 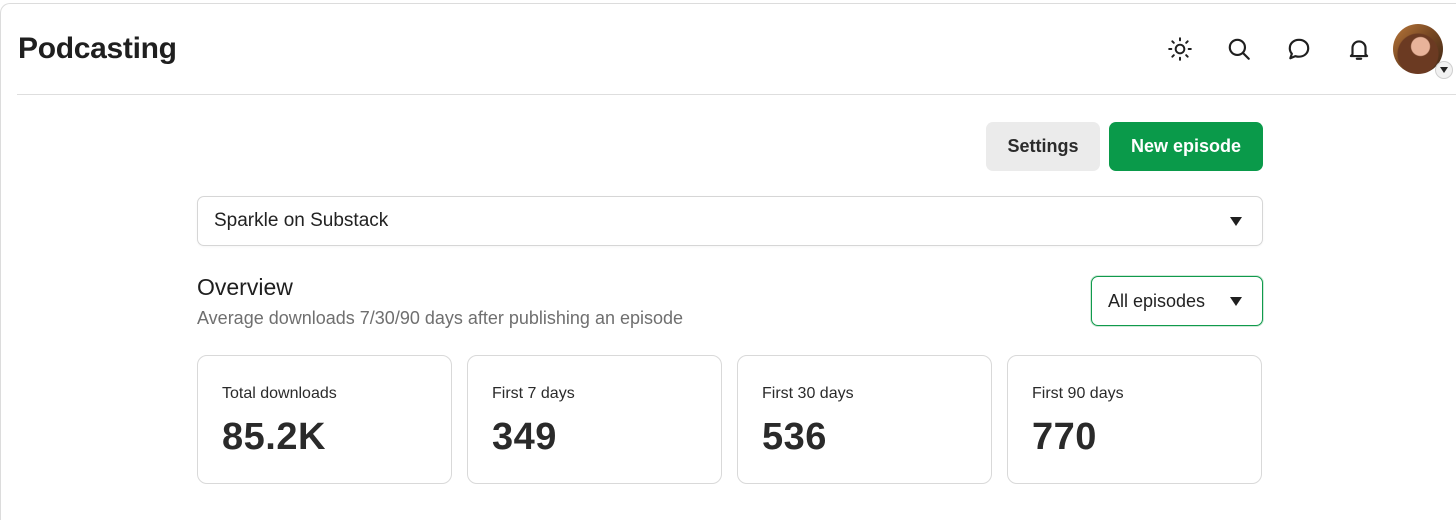 I want to click on publication-select: Sparkle on Substack, so click(x=730, y=221).